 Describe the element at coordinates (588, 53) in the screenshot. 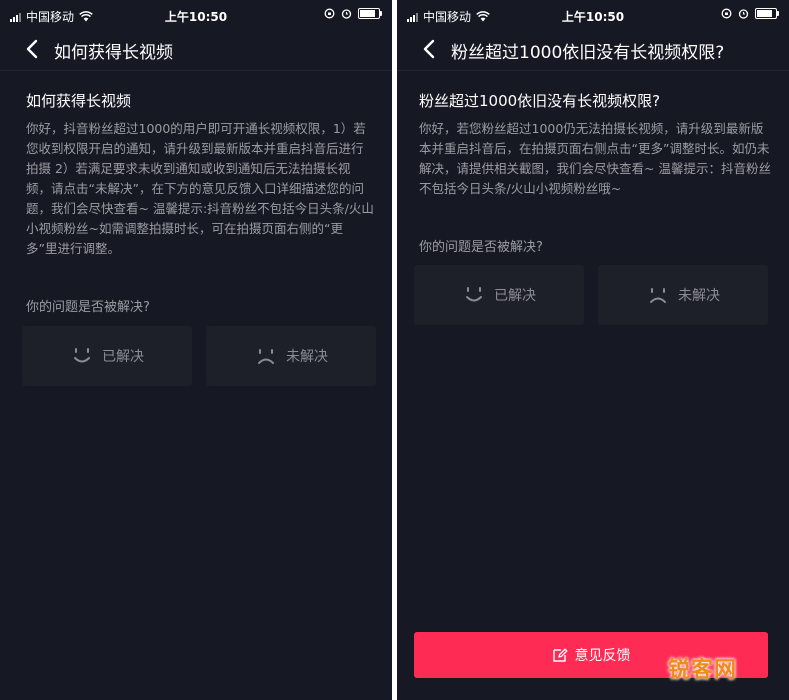

I see `page-title: 粉丝超过1000依旧没有长视频权限?` at that location.